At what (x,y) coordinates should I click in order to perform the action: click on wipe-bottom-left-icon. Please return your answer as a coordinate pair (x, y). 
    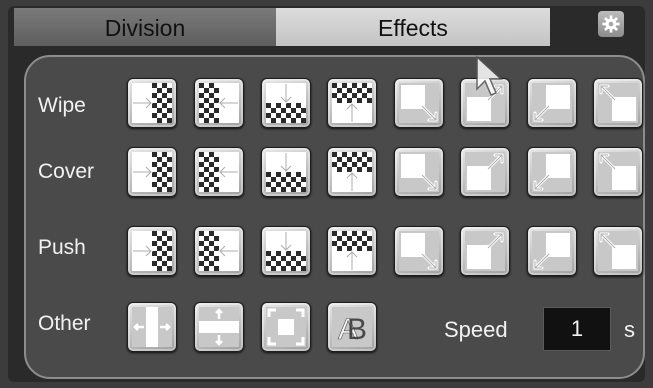
    Looking at the image, I should click on (552, 103).